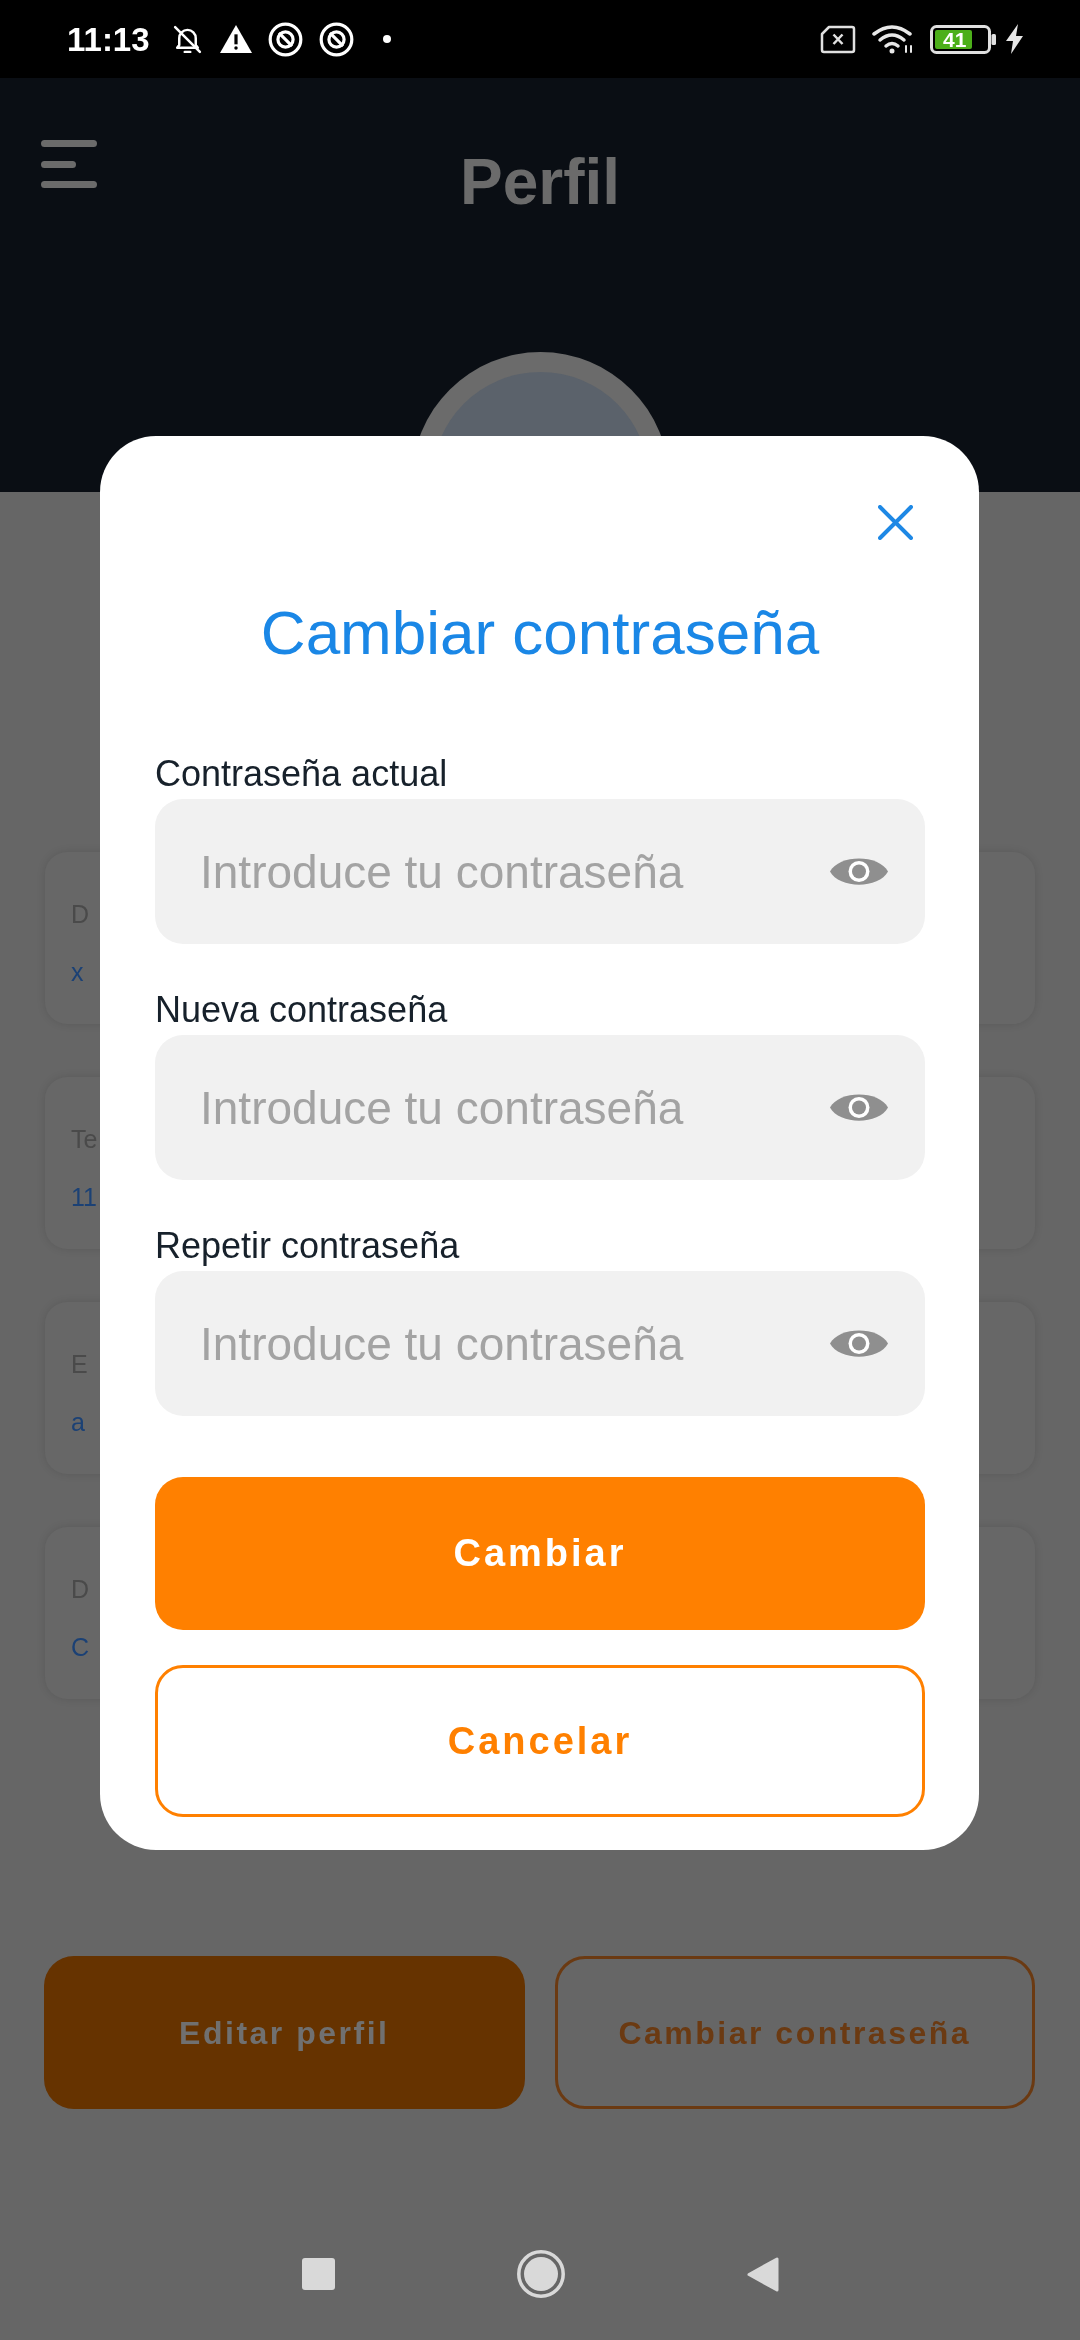 The image size is (1080, 2340). Describe the element at coordinates (794, 2032) in the screenshot. I see `change-password-button: Cambiar contraseña` at that location.